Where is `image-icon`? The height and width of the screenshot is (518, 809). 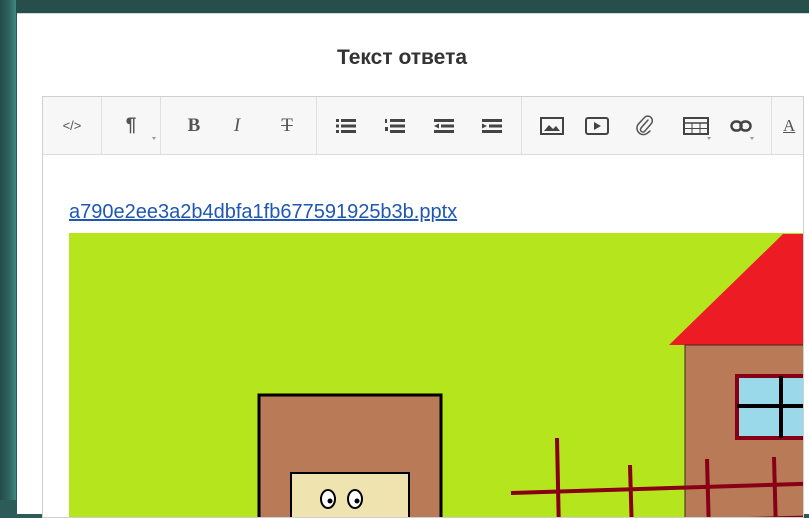 image-icon is located at coordinates (552, 125).